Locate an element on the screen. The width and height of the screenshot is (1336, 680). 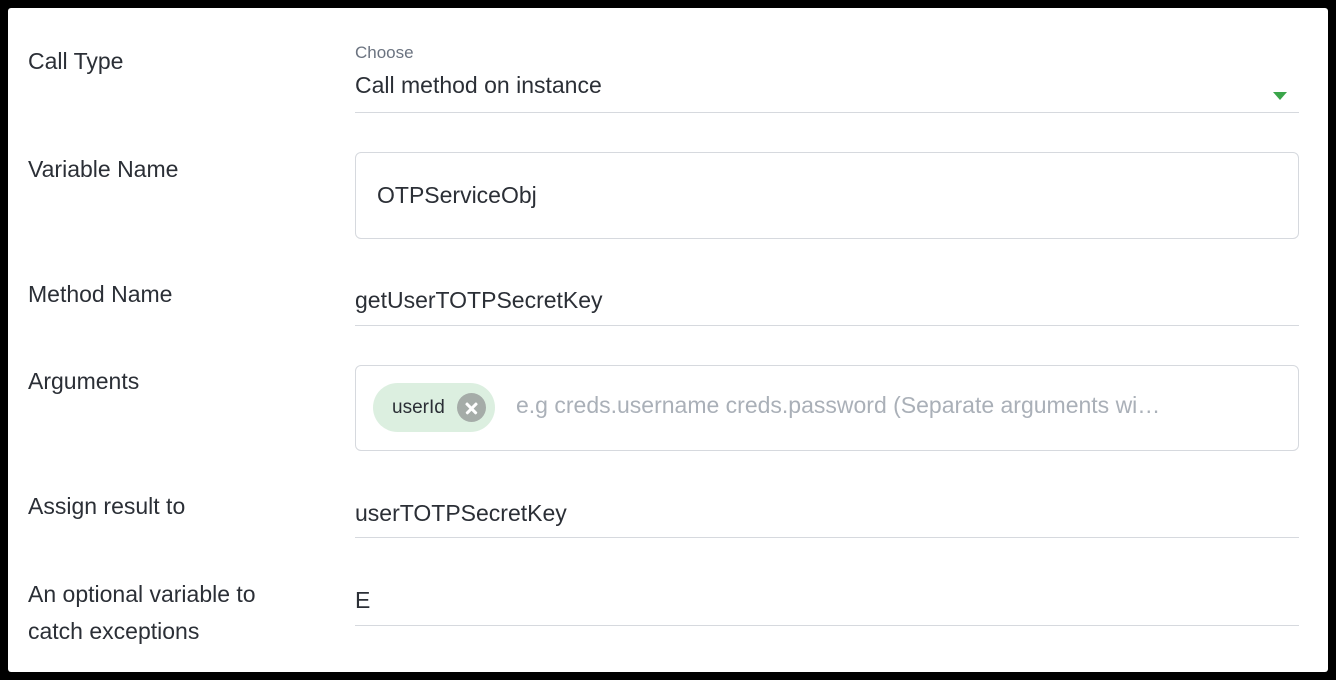
exception-variable-input: E is located at coordinates (827, 602).